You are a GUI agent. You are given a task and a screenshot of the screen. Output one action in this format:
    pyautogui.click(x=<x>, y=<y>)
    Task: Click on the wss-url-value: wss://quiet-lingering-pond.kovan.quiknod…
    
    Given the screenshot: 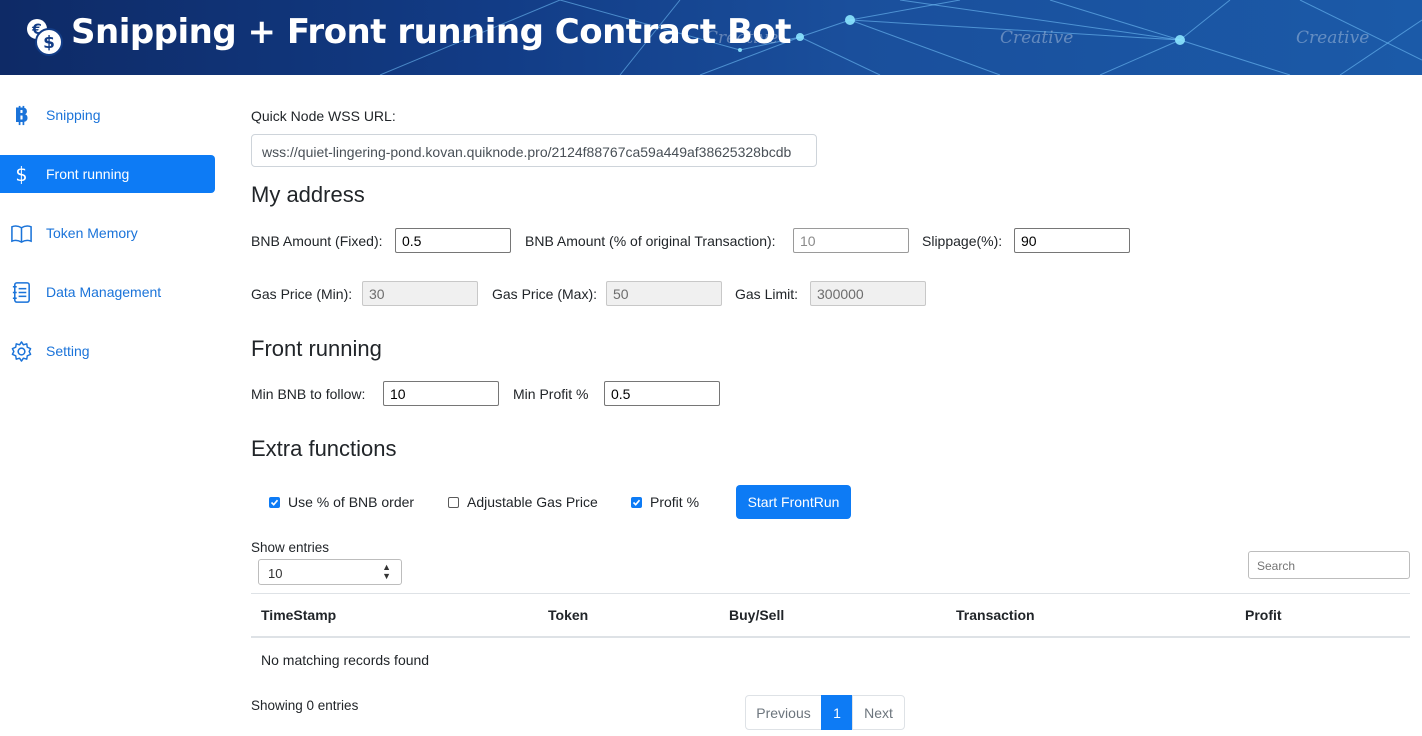 What is the action you would take?
    pyautogui.click(x=527, y=152)
    